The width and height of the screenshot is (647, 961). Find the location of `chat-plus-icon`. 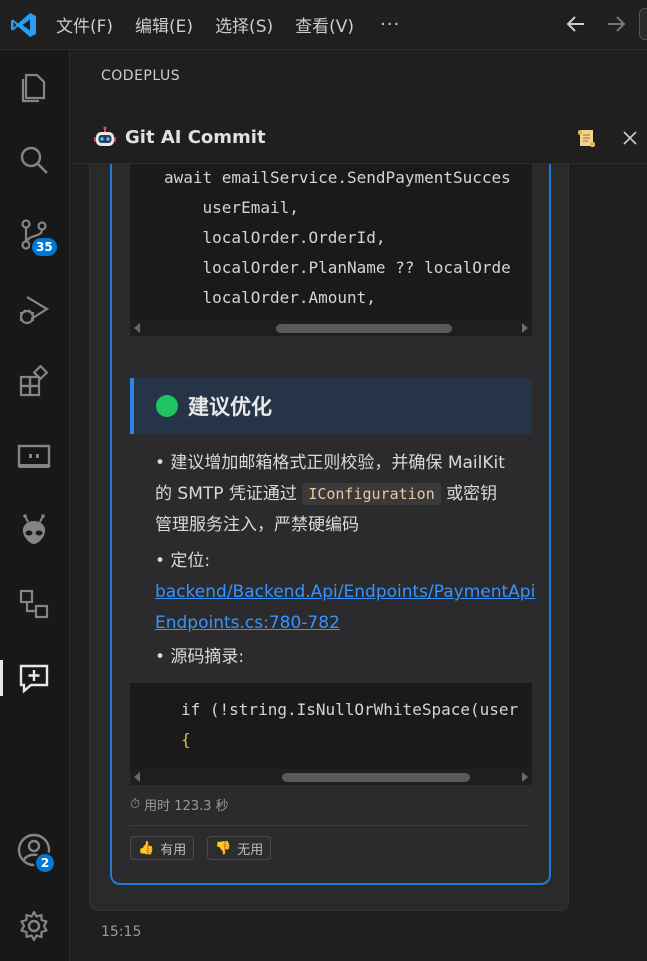

chat-plus-icon is located at coordinates (28, 678).